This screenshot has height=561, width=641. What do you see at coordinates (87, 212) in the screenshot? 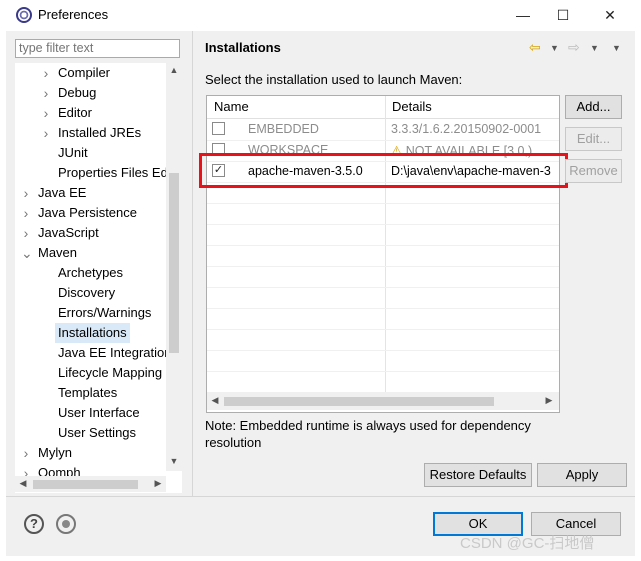
I see `tree-item-label: Java Persistence` at bounding box center [87, 212].